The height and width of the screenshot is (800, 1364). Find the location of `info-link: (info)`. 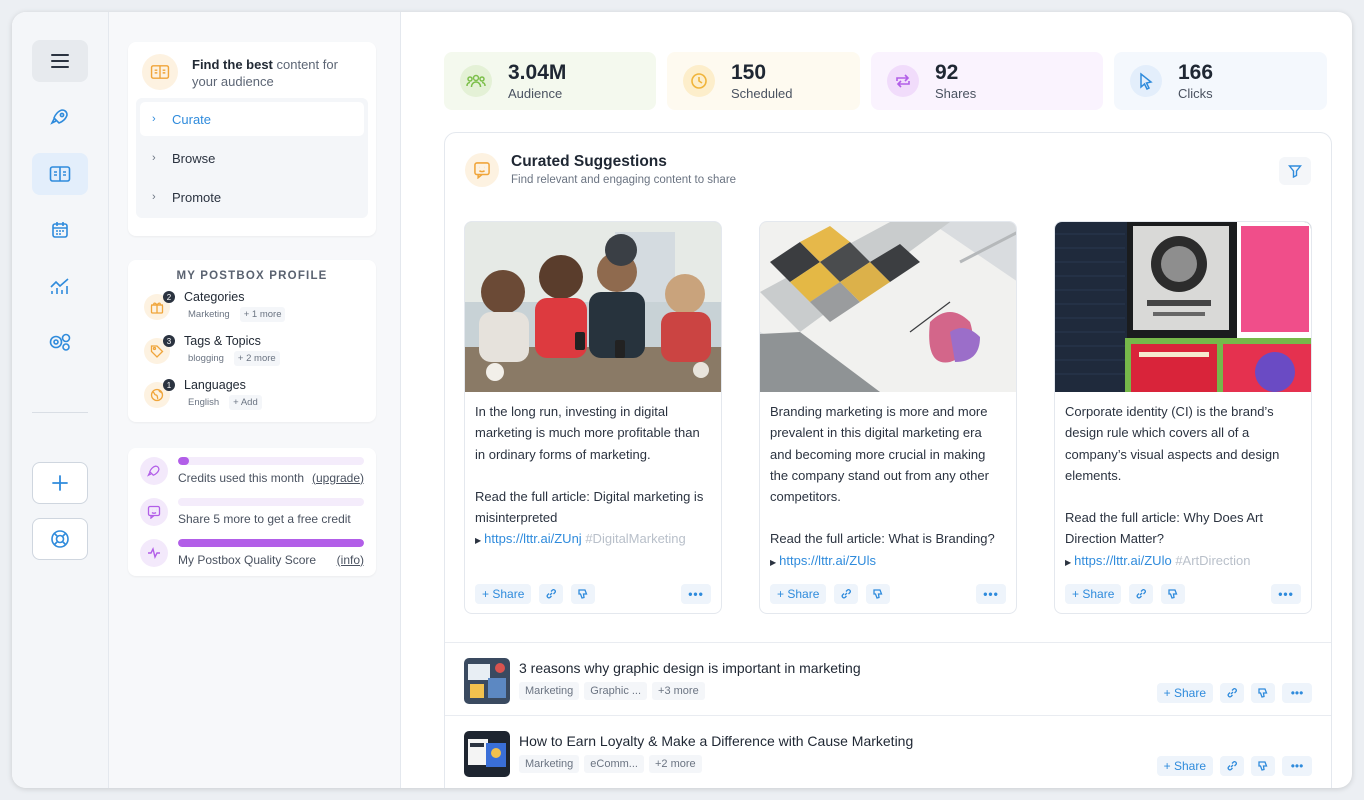

info-link: (info) is located at coordinates (350, 560).